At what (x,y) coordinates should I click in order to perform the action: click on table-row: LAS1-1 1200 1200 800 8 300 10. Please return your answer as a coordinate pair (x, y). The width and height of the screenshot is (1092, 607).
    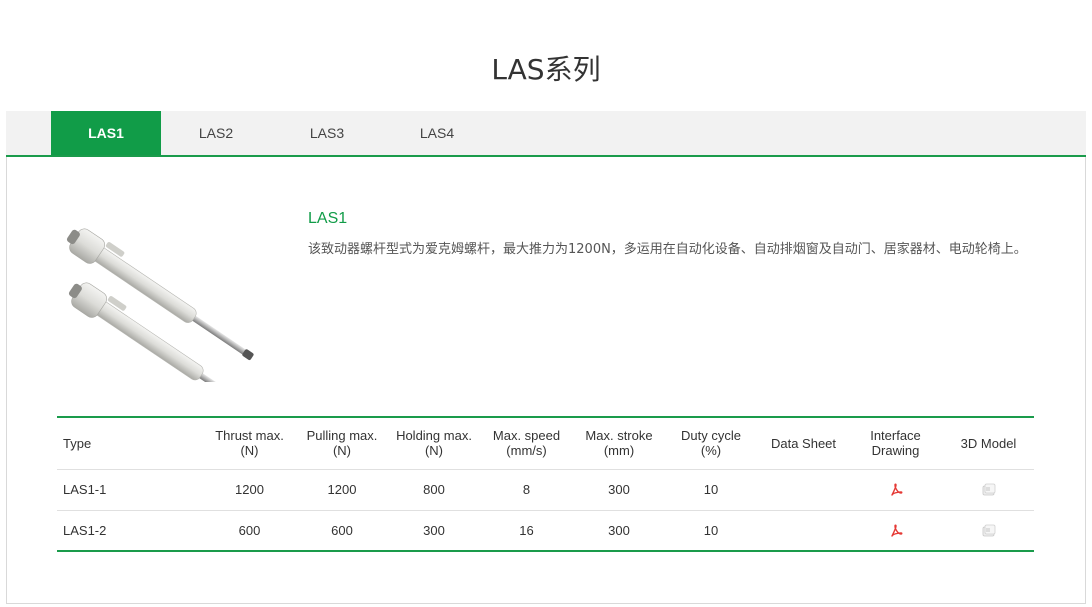
    Looking at the image, I should click on (545, 490).